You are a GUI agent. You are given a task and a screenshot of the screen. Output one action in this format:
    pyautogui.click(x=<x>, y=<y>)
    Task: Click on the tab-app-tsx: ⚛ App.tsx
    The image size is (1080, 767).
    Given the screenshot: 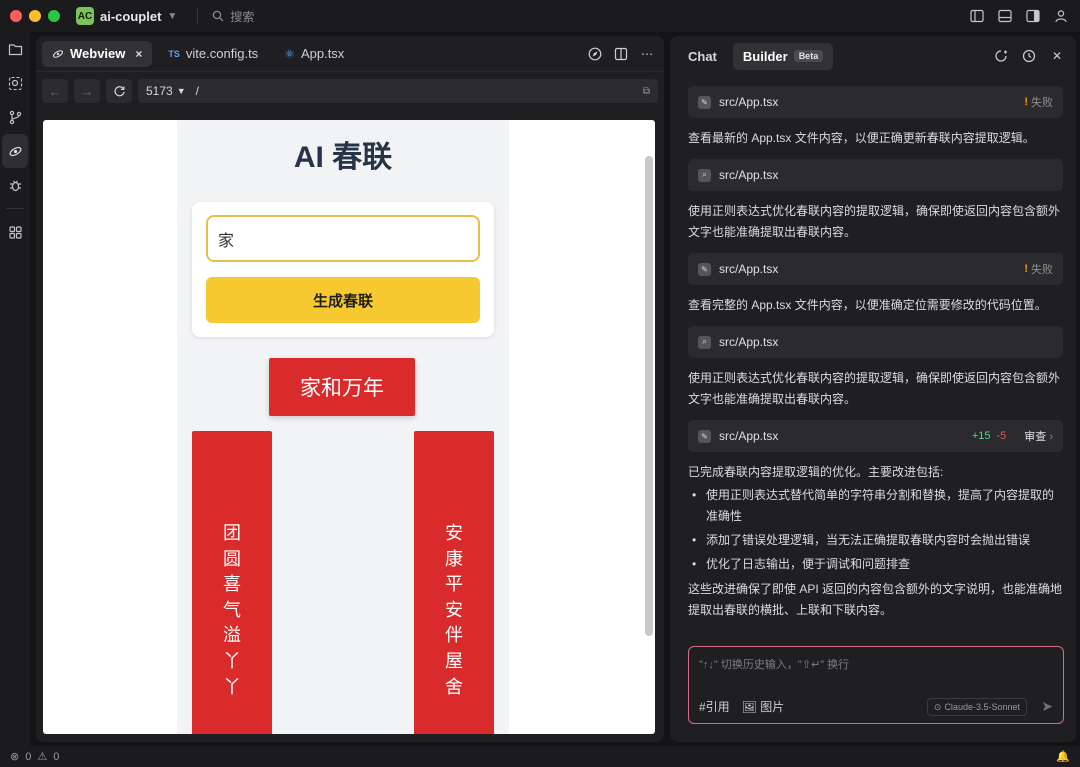 What is the action you would take?
    pyautogui.click(x=314, y=54)
    